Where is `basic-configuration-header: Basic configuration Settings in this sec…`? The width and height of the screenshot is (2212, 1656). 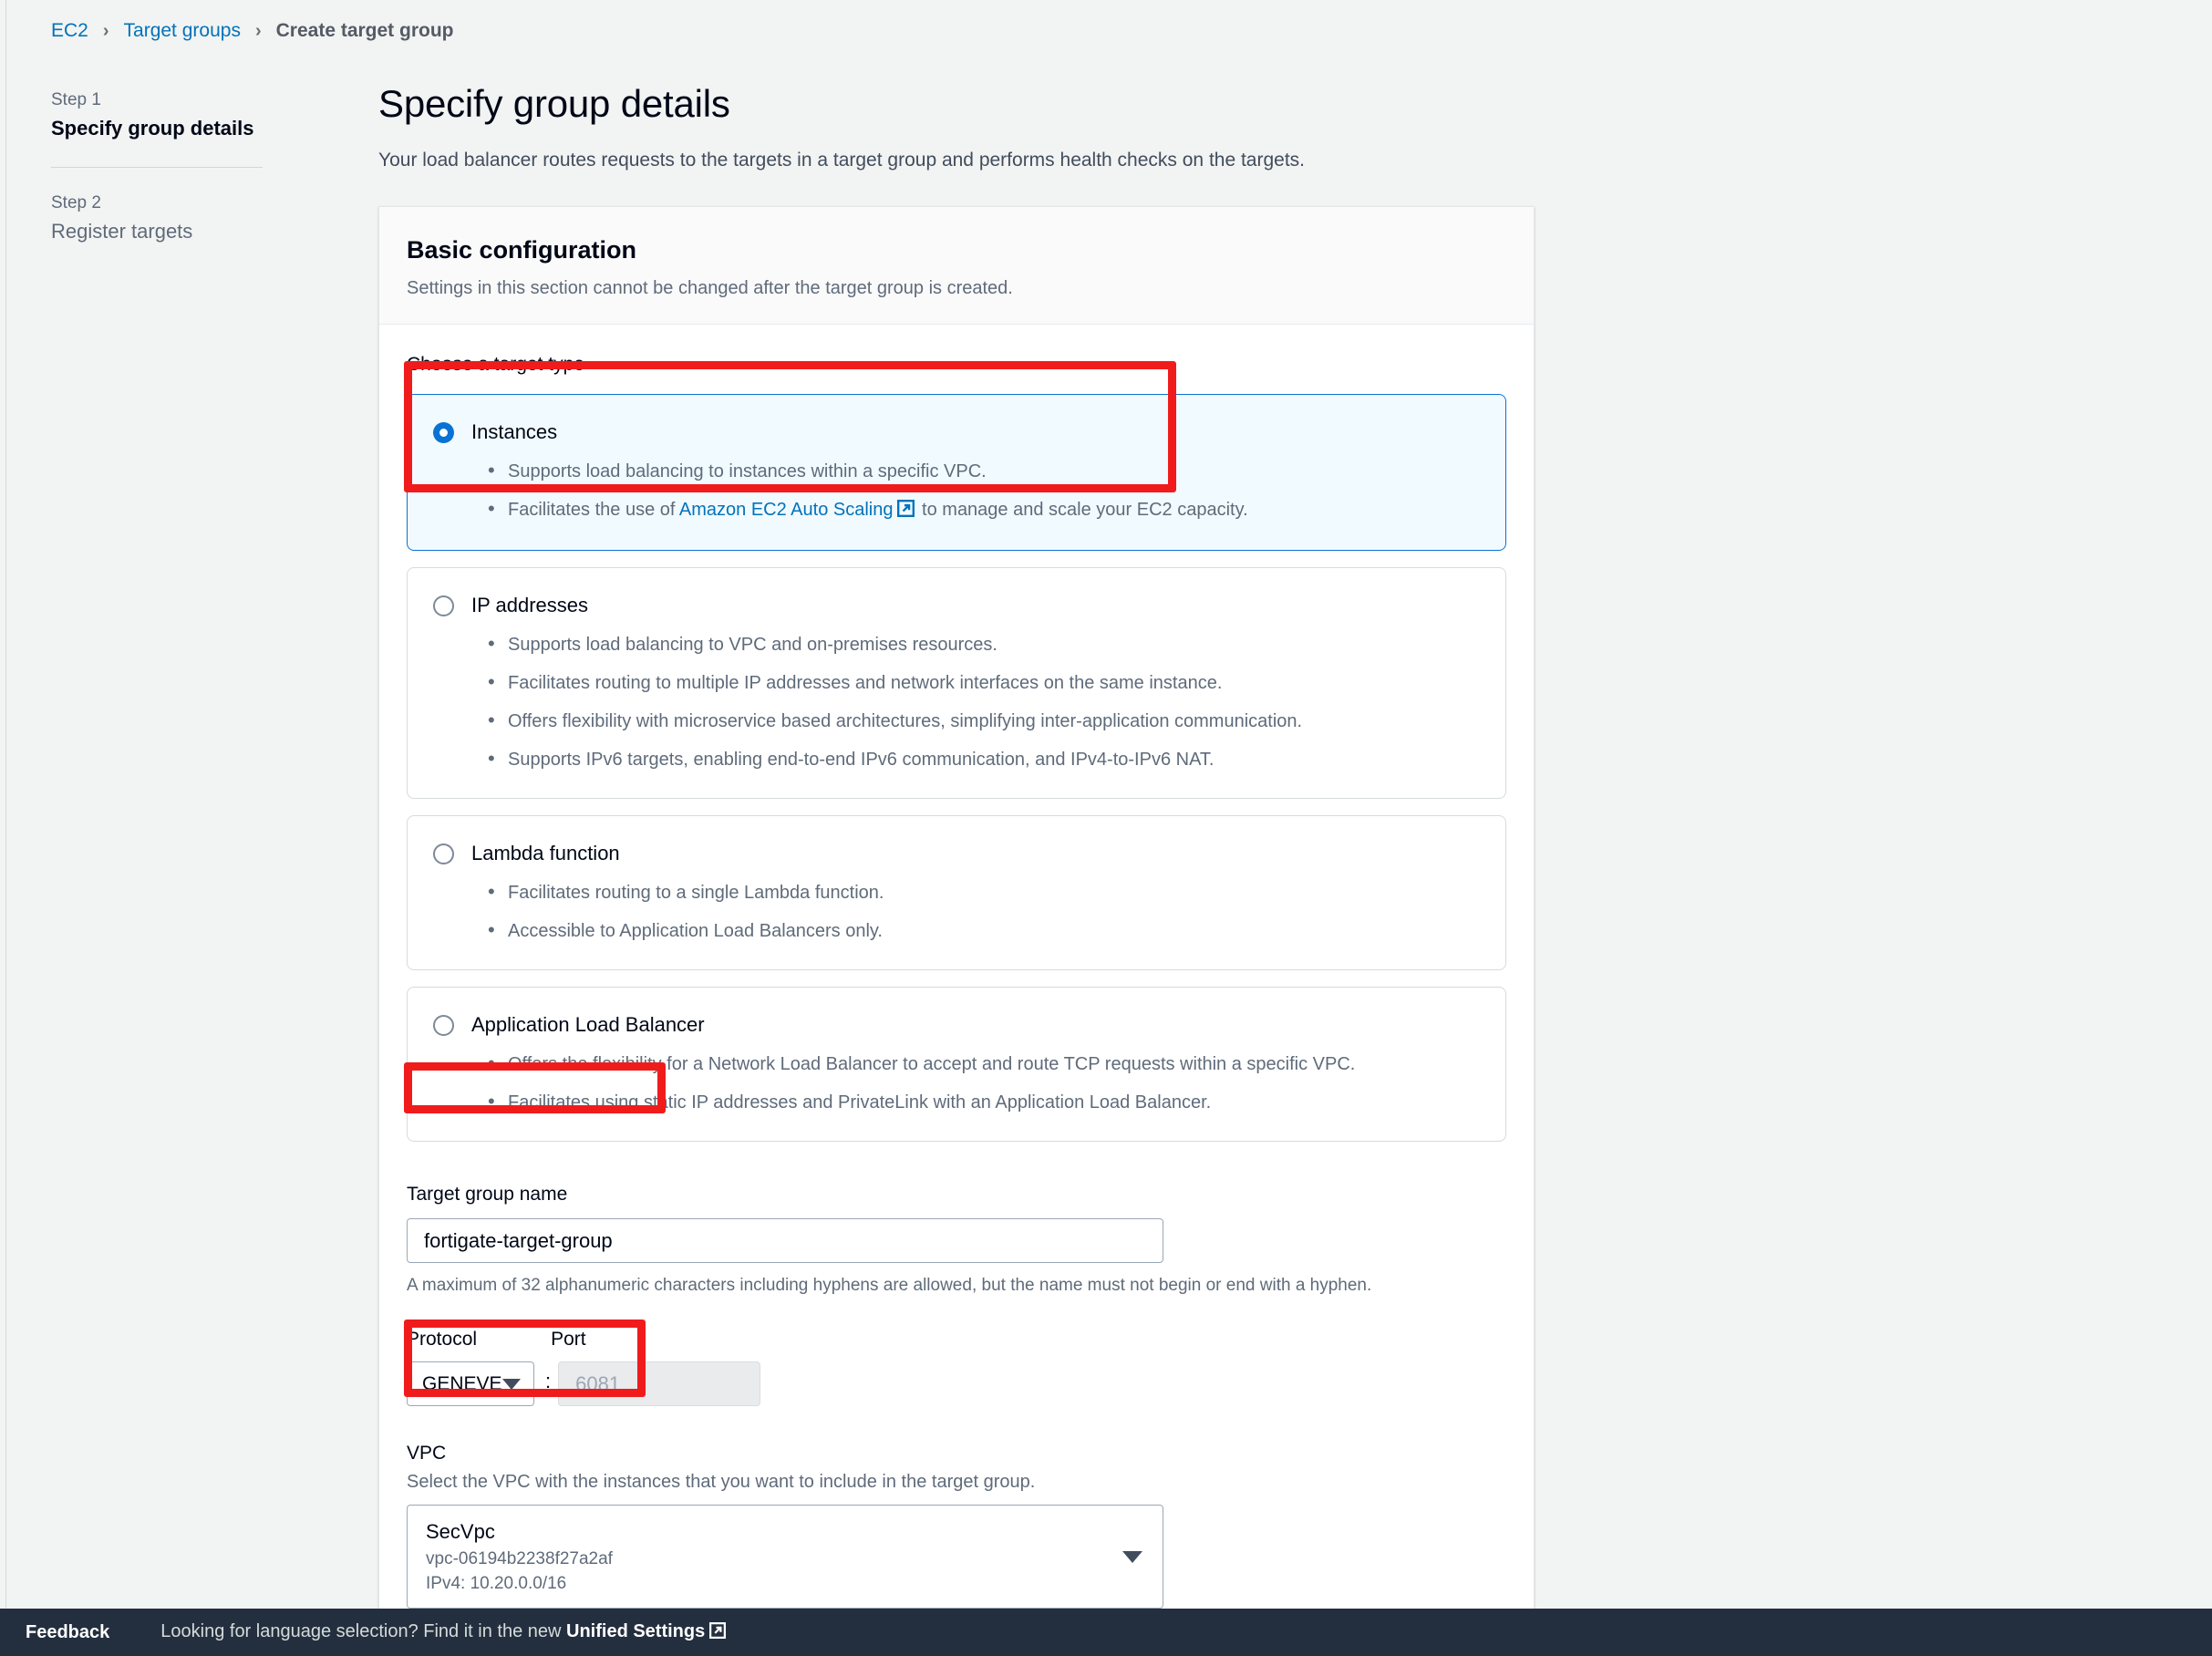
basic-configuration-header: Basic configuration Settings in this sec… is located at coordinates (957, 266).